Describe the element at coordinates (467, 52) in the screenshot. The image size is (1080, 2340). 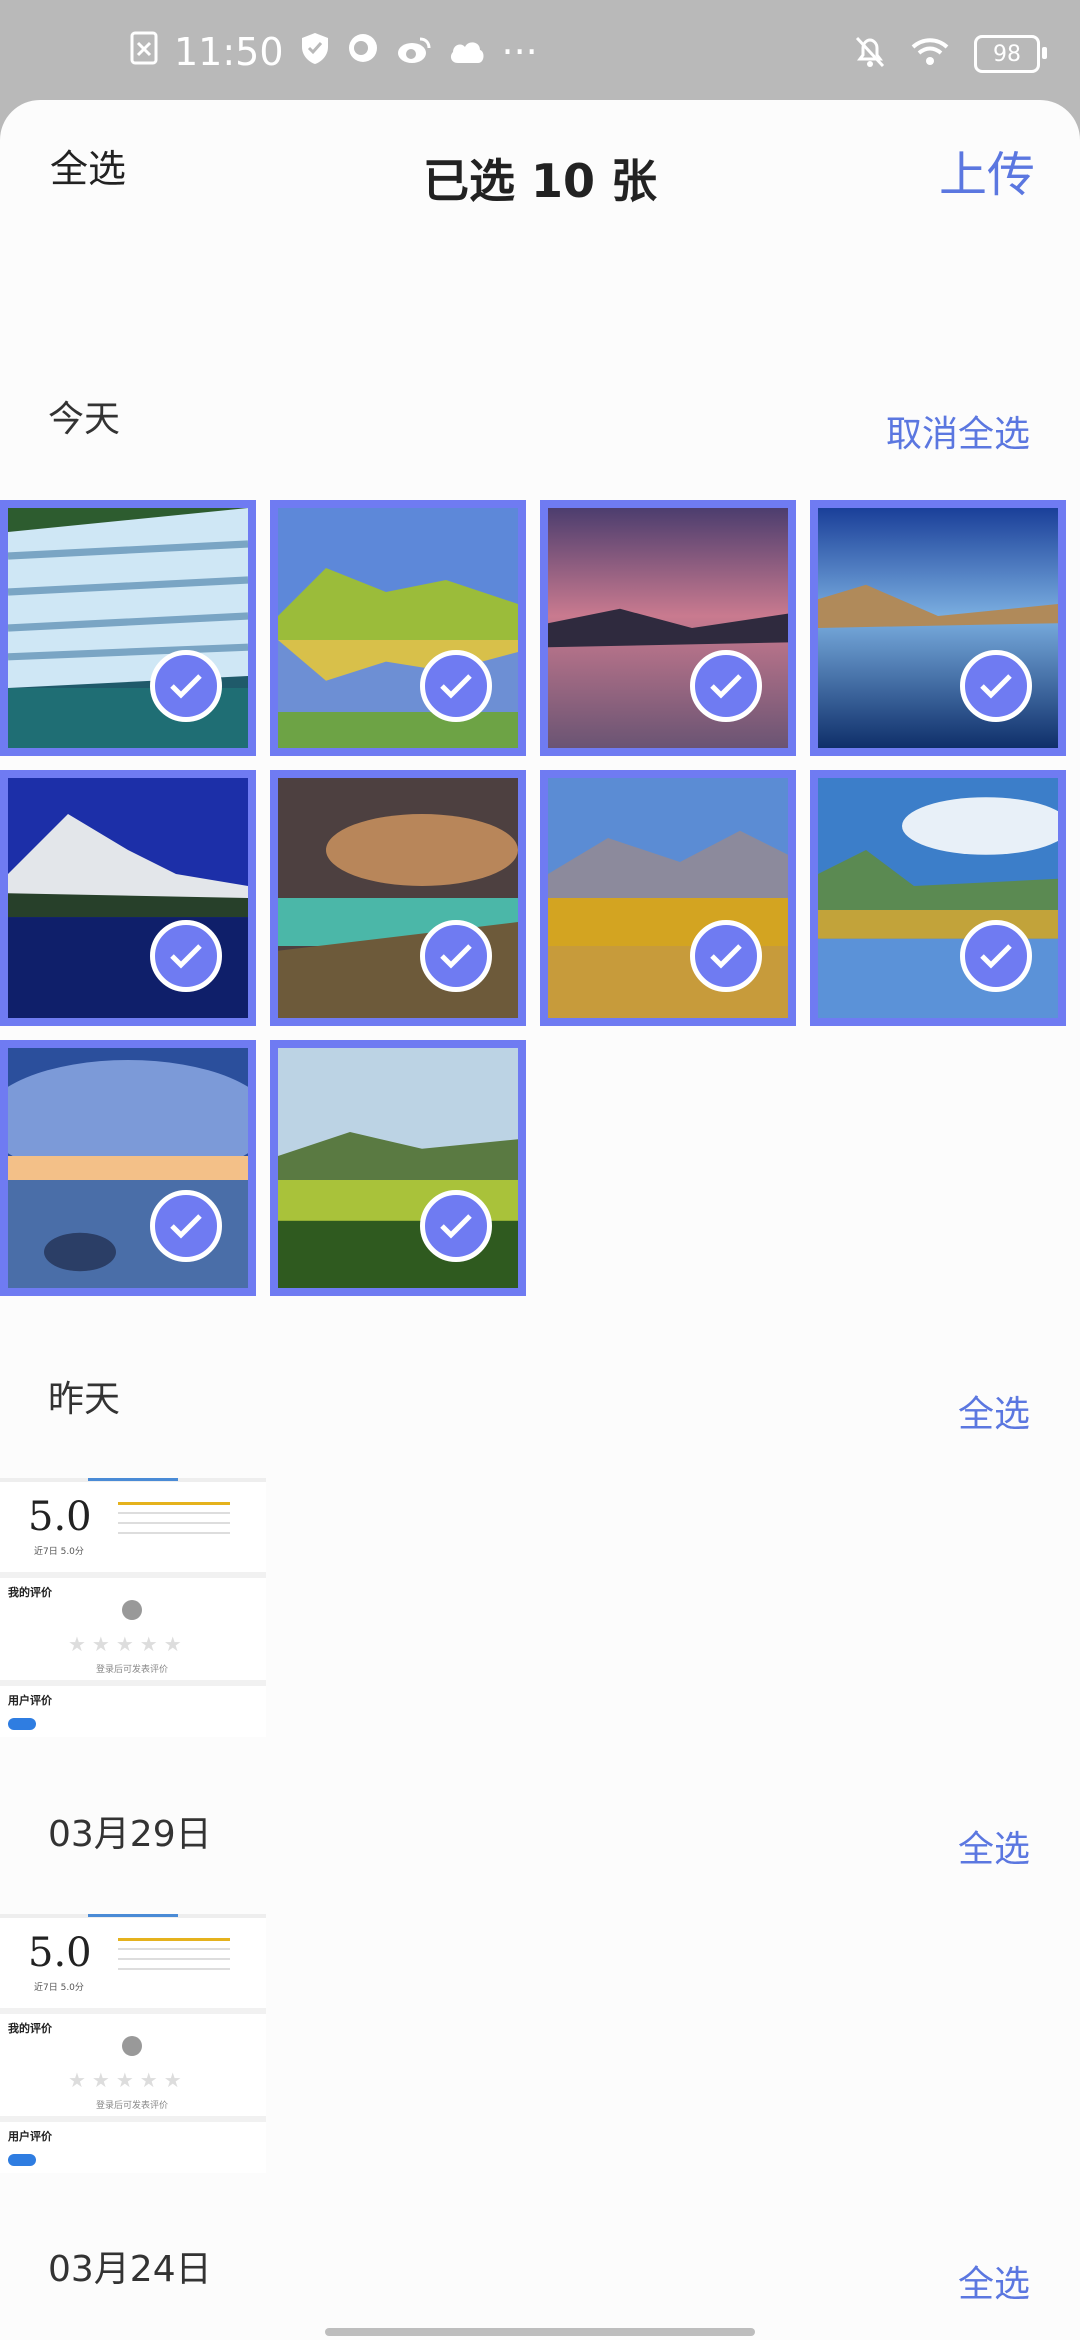
I see `cloud-icon` at that location.